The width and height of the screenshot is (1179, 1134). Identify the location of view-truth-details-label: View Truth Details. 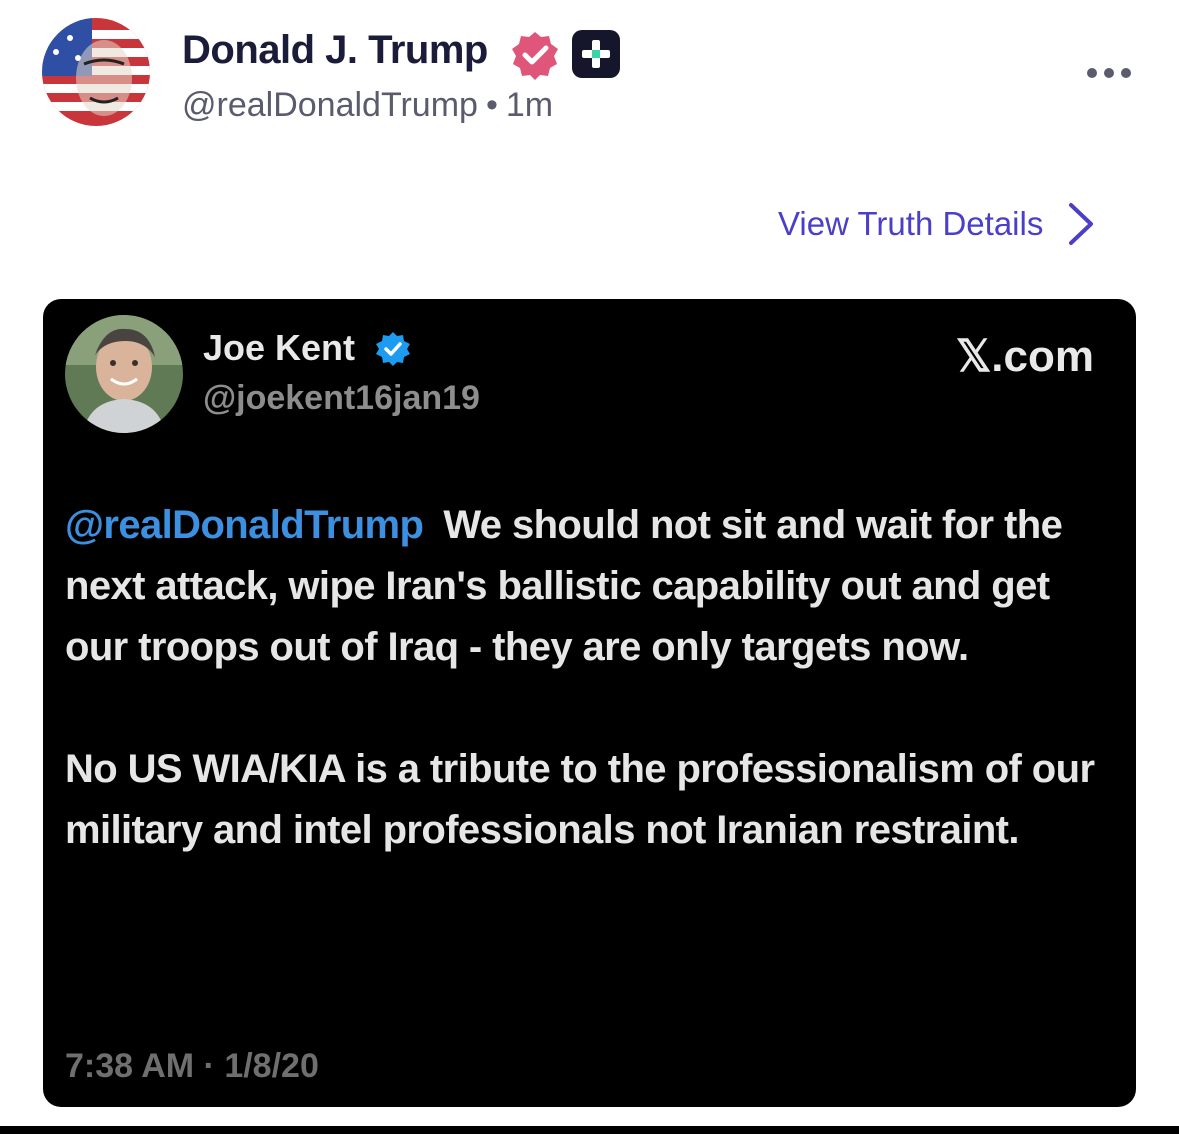
(911, 223).